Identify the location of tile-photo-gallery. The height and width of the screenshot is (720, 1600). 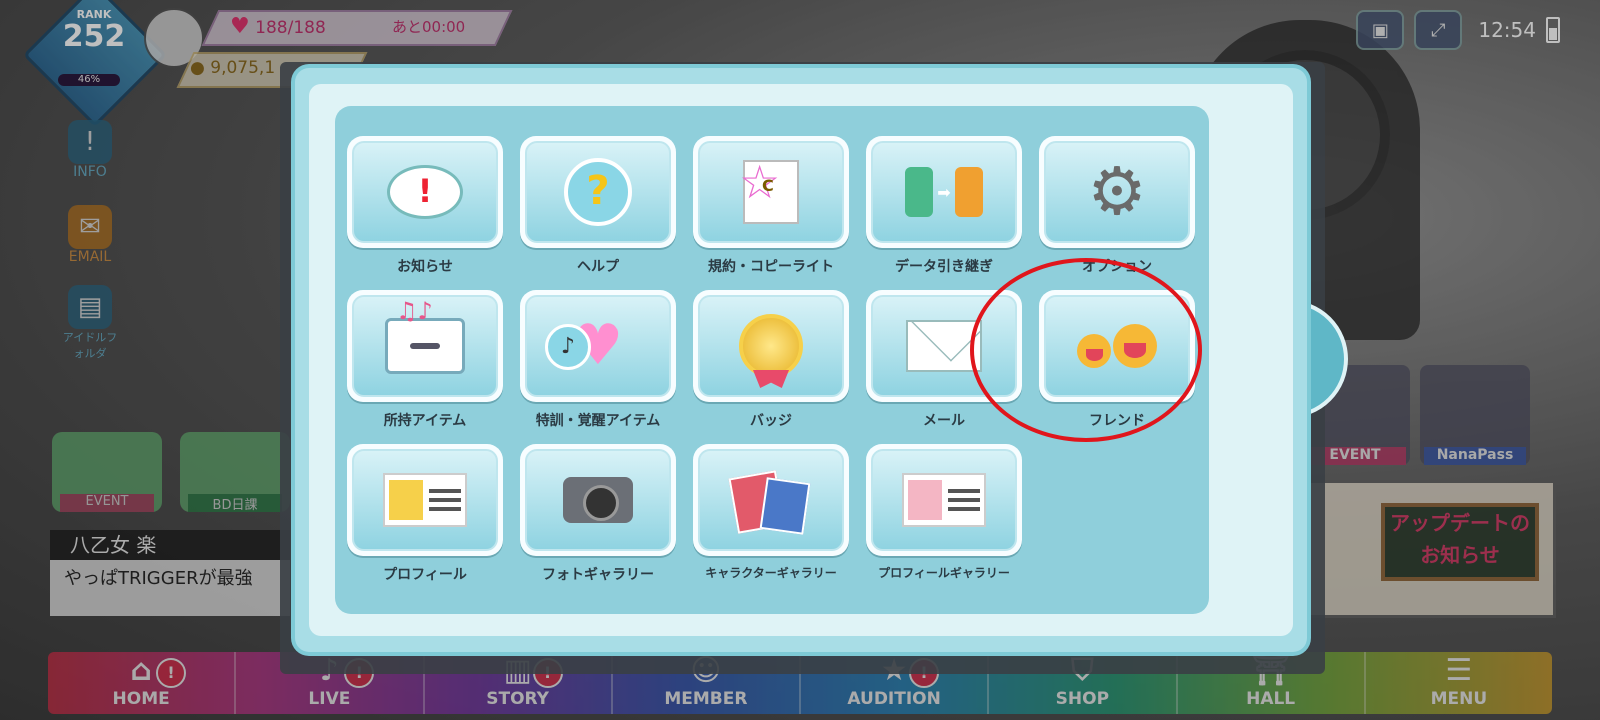
(598, 500).